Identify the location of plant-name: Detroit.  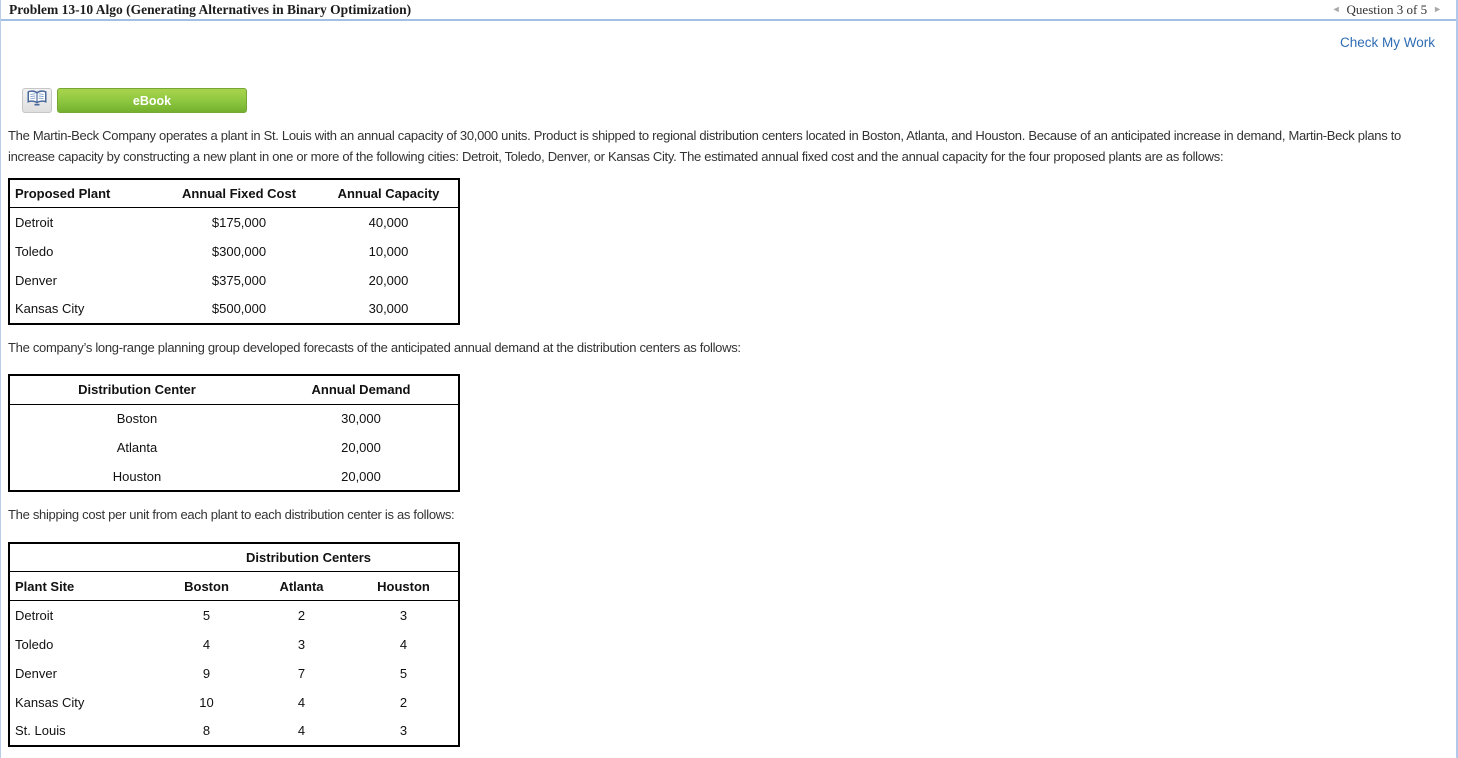
(34, 223).